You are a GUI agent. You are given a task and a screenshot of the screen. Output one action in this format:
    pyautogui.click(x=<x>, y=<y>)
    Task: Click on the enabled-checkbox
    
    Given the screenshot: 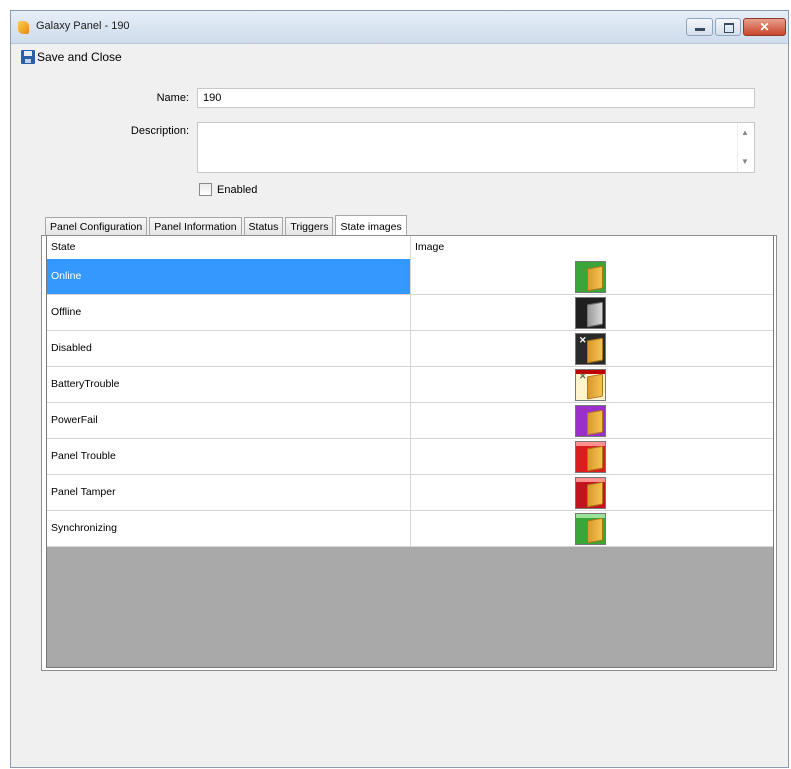 What is the action you would take?
    pyautogui.click(x=205, y=189)
    